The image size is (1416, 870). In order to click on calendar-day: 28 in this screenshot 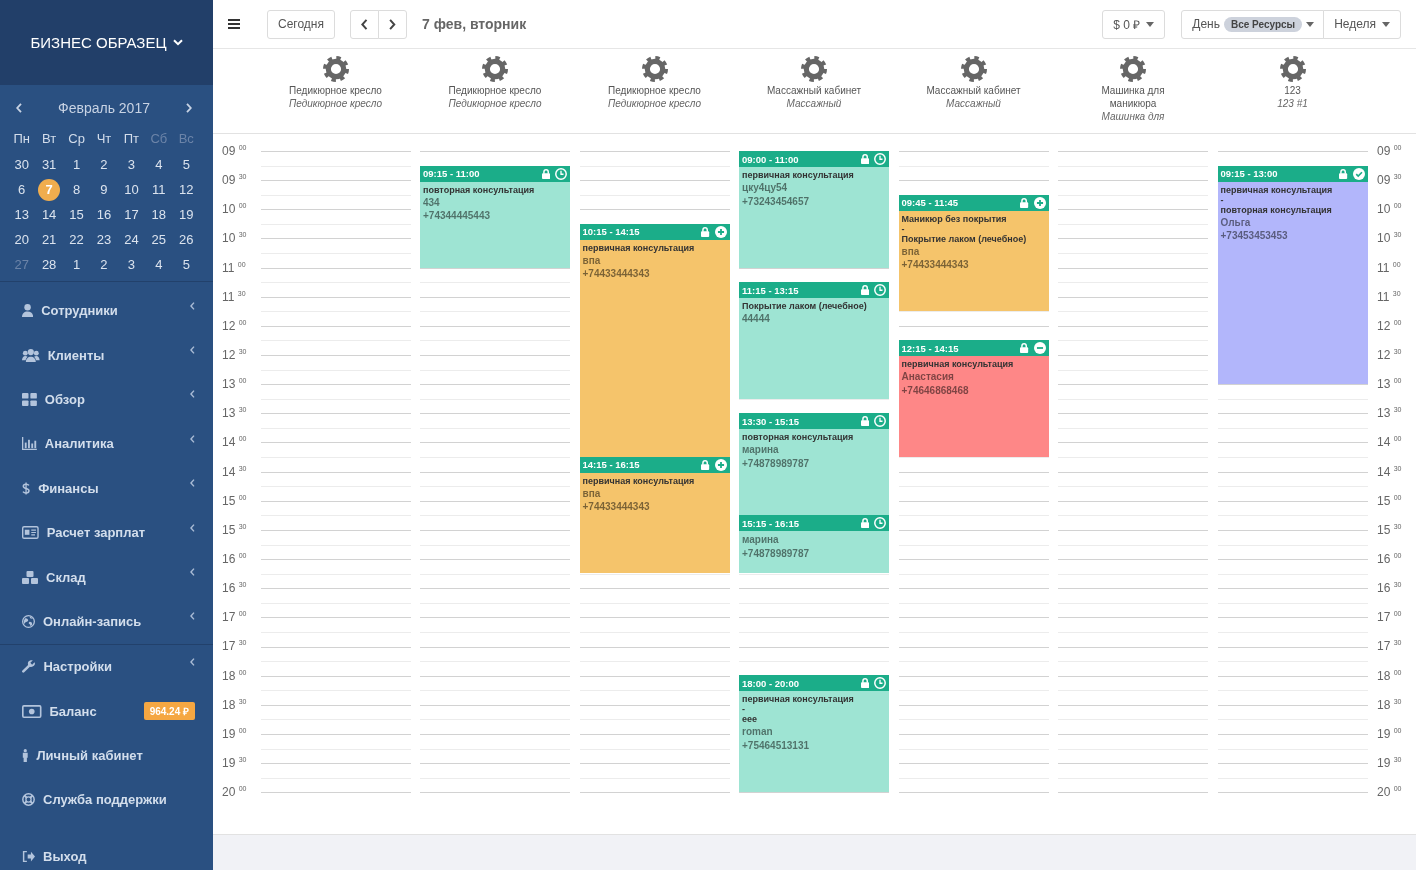, I will do `click(49, 264)`.